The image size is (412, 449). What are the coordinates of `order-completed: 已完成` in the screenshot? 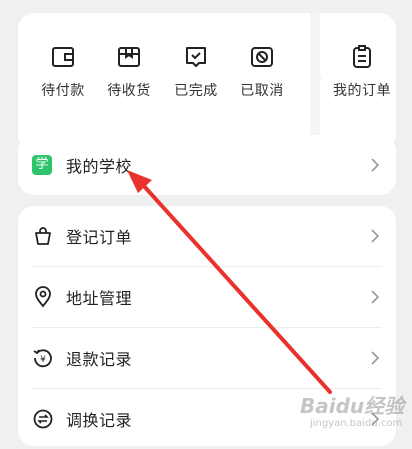 It's located at (196, 71).